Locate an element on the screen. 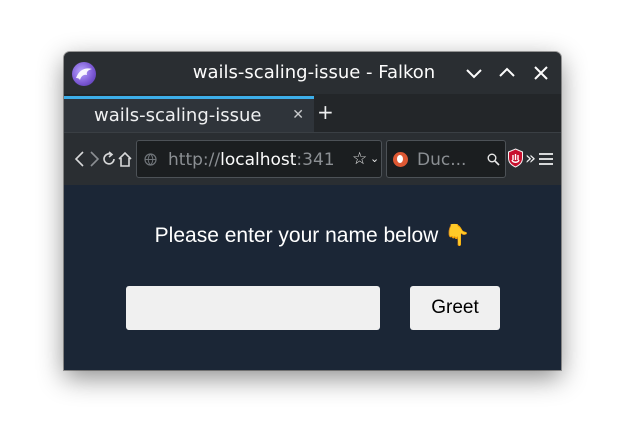  url-bar: http://localhost:341 ☆ ⌄ is located at coordinates (259, 159).